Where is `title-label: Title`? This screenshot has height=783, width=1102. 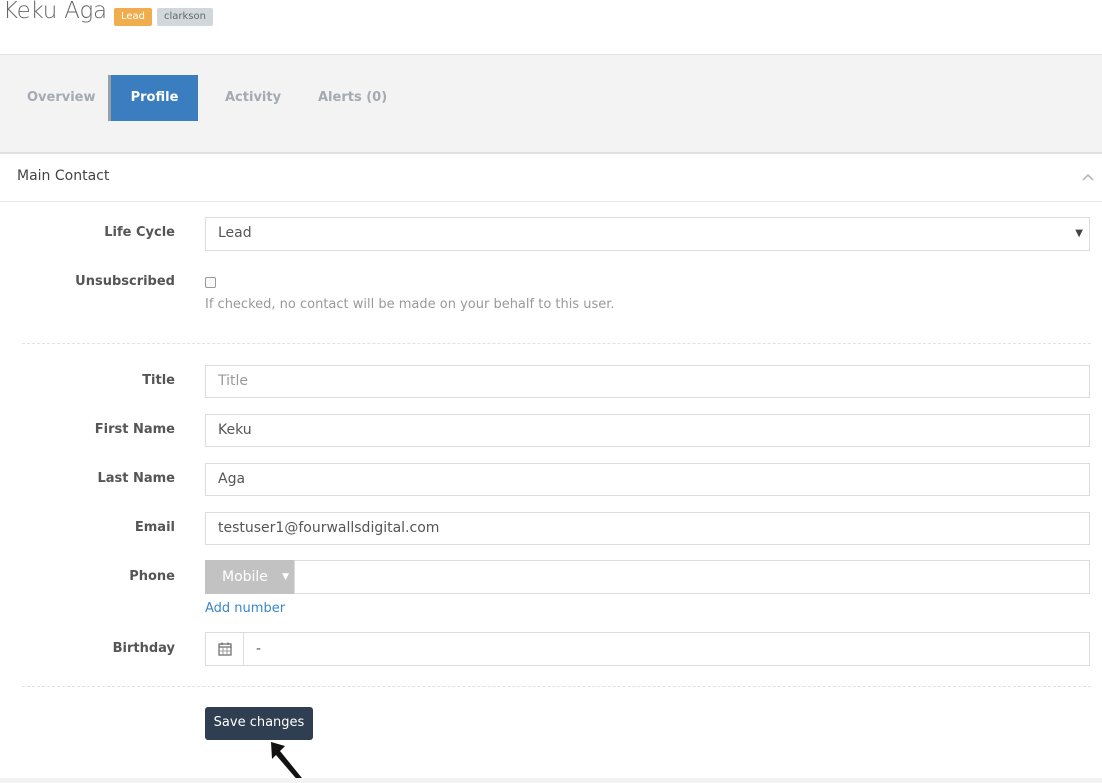 title-label: Title is located at coordinates (158, 380).